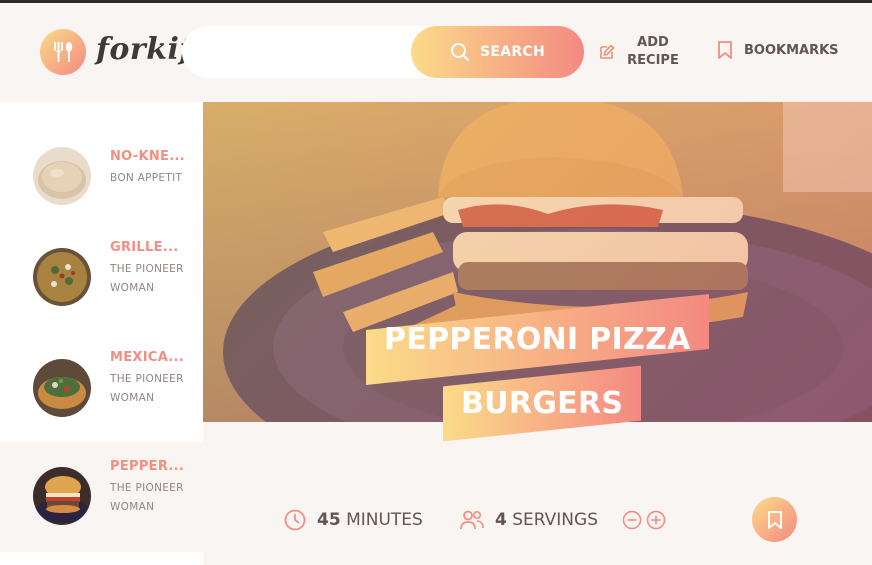 The height and width of the screenshot is (565, 872). I want to click on result-item: GRILLE... THE PIONEER WOMAN, so click(101, 269).